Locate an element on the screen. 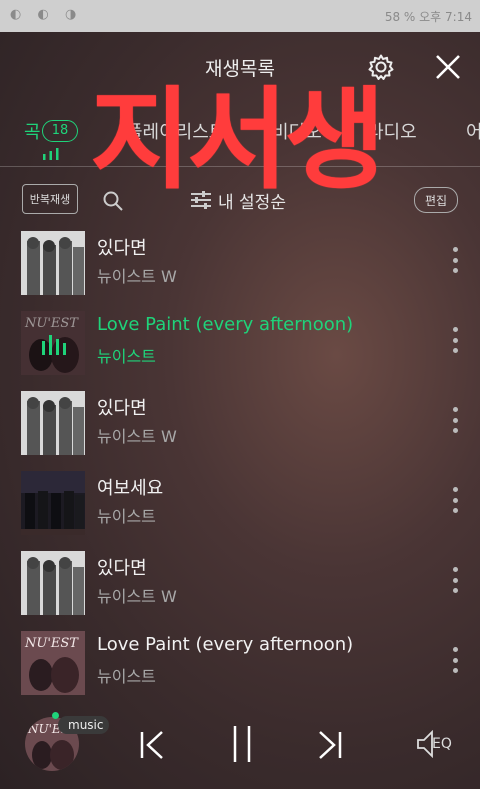 The image size is (480, 789). divider is located at coordinates (240, 166).